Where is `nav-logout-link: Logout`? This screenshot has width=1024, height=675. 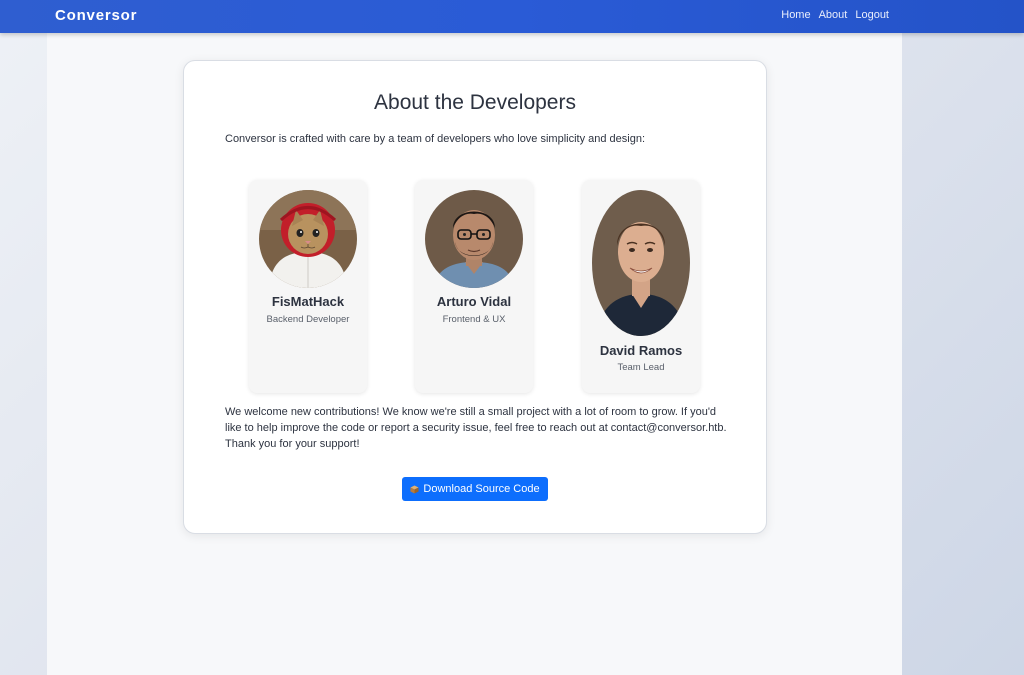 nav-logout-link: Logout is located at coordinates (872, 15).